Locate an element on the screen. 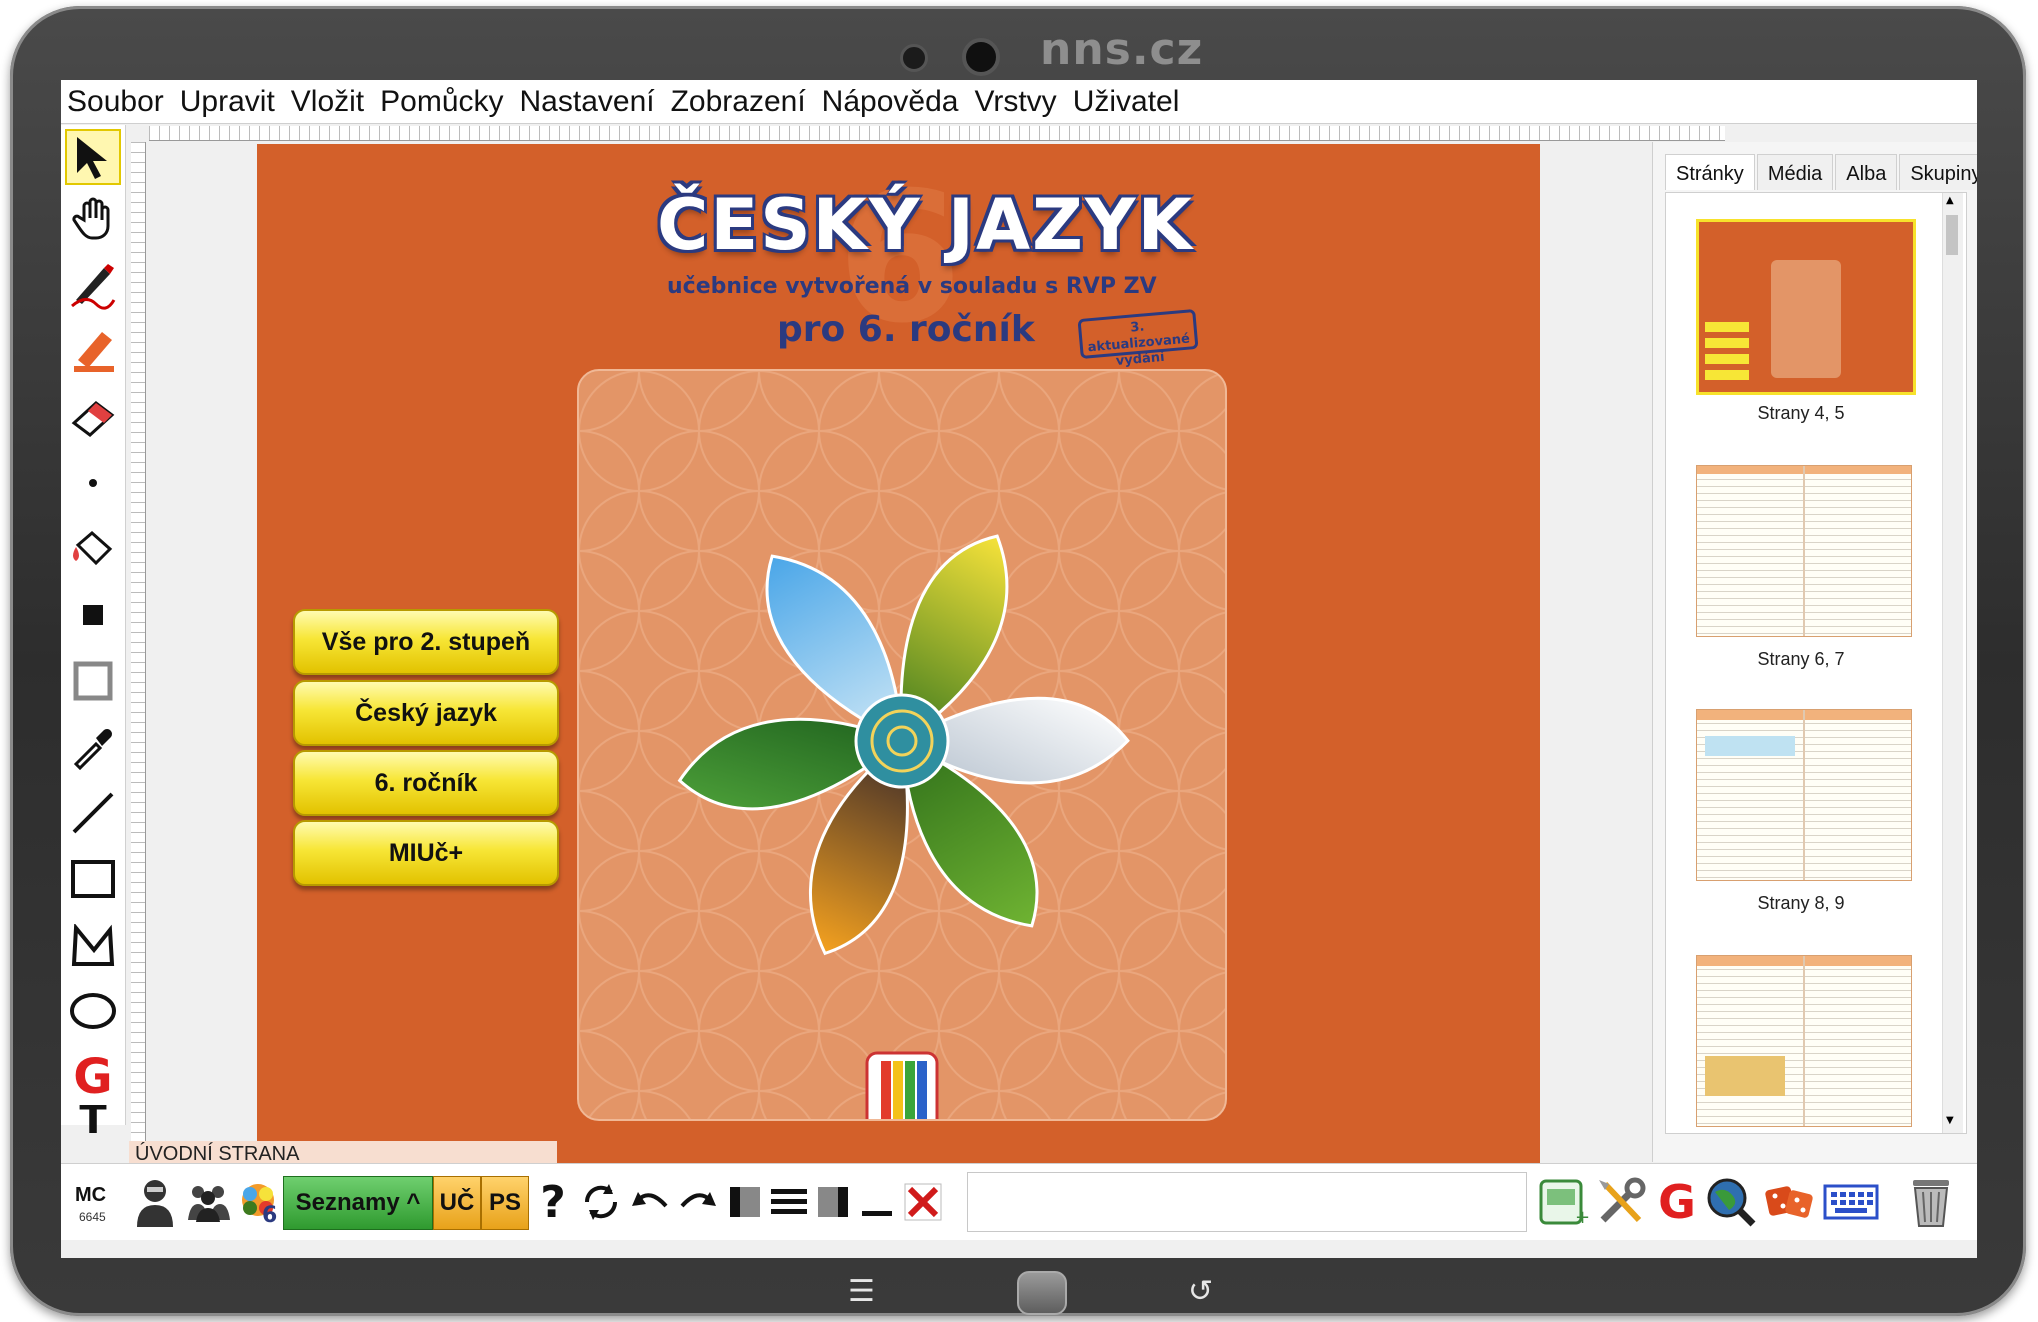 The image size is (2038, 1322). line-tool-button is located at coordinates (93, 813).